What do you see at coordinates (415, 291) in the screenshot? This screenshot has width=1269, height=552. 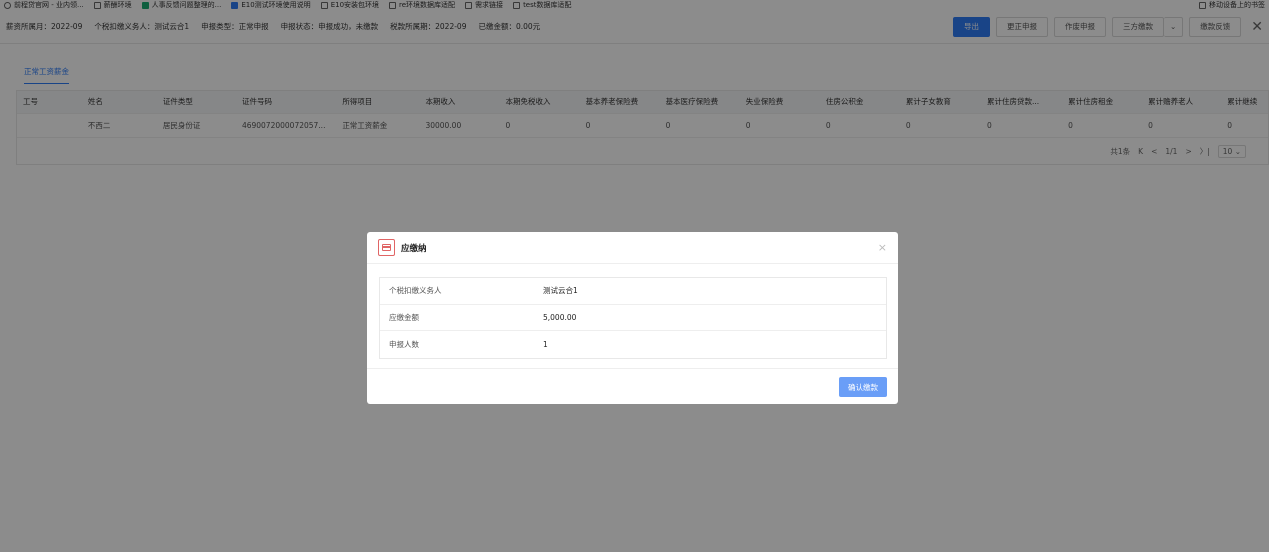 I see `detail-label: 个税扣缴义务人` at bounding box center [415, 291].